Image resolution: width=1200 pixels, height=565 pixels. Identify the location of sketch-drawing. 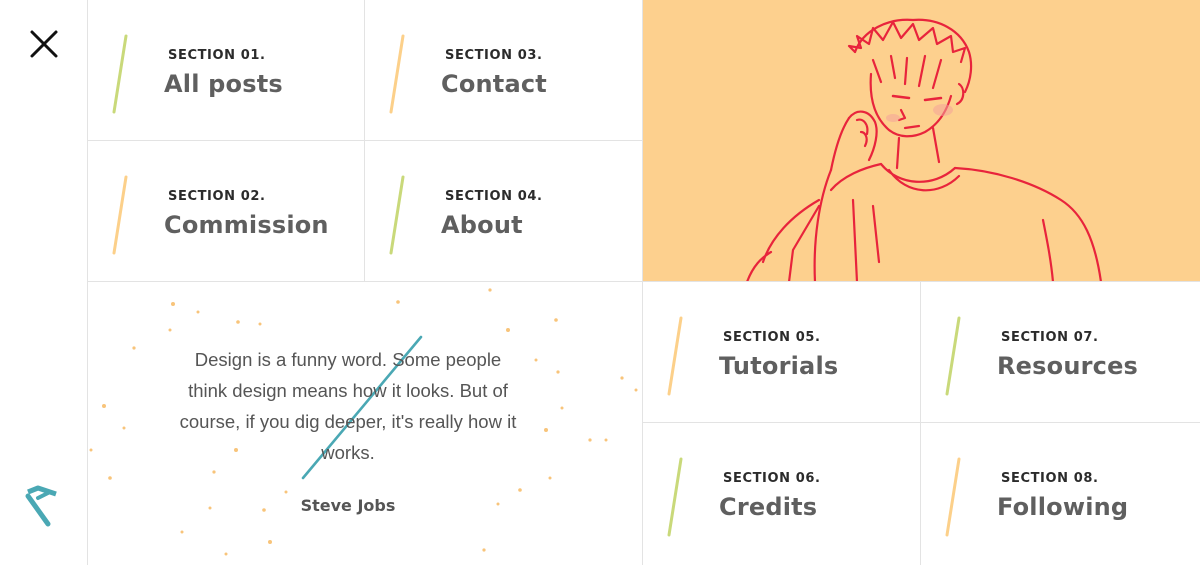
(924, 149).